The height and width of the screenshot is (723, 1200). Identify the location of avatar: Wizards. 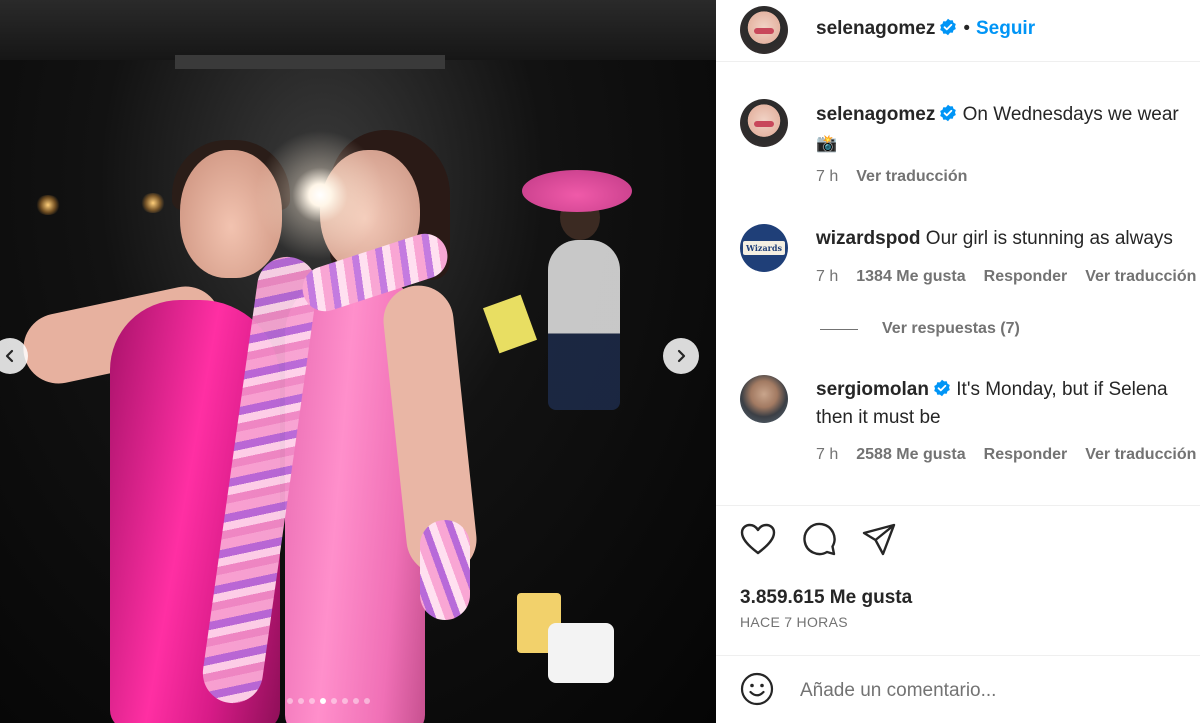
(764, 248).